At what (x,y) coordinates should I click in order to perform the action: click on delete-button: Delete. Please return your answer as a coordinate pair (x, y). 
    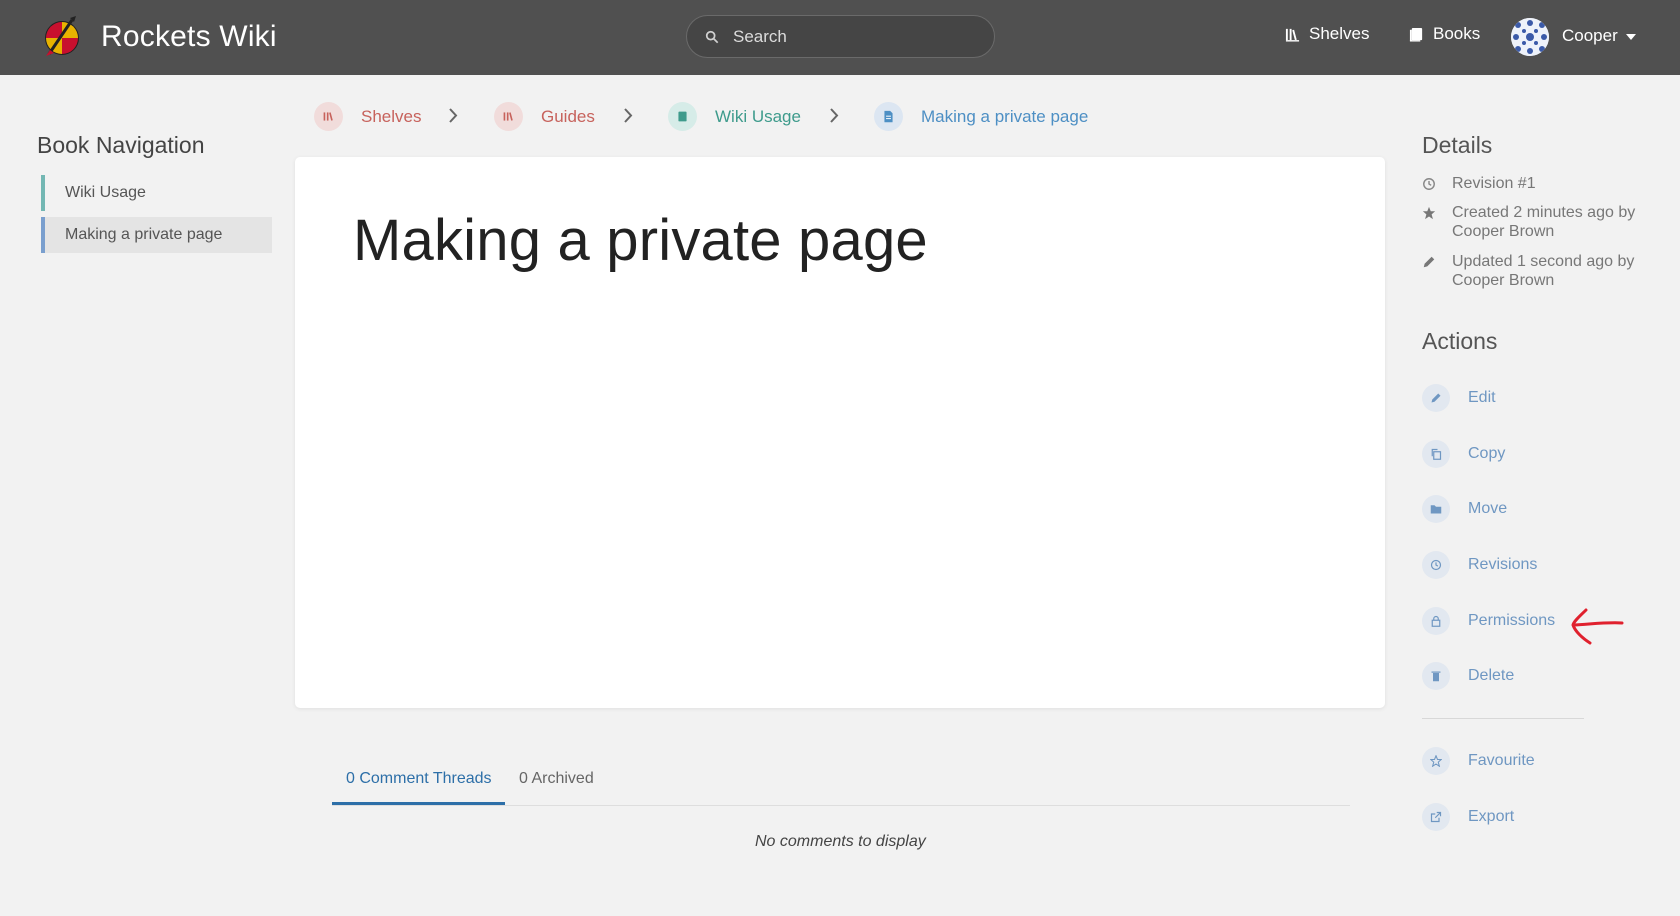
    Looking at the image, I should click on (1468, 676).